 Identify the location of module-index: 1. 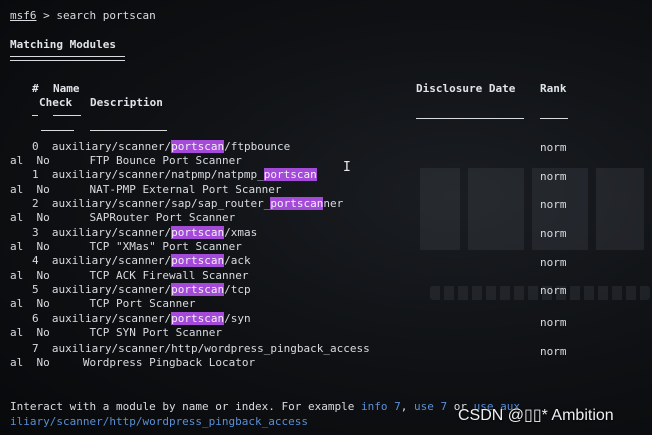
(35, 174).